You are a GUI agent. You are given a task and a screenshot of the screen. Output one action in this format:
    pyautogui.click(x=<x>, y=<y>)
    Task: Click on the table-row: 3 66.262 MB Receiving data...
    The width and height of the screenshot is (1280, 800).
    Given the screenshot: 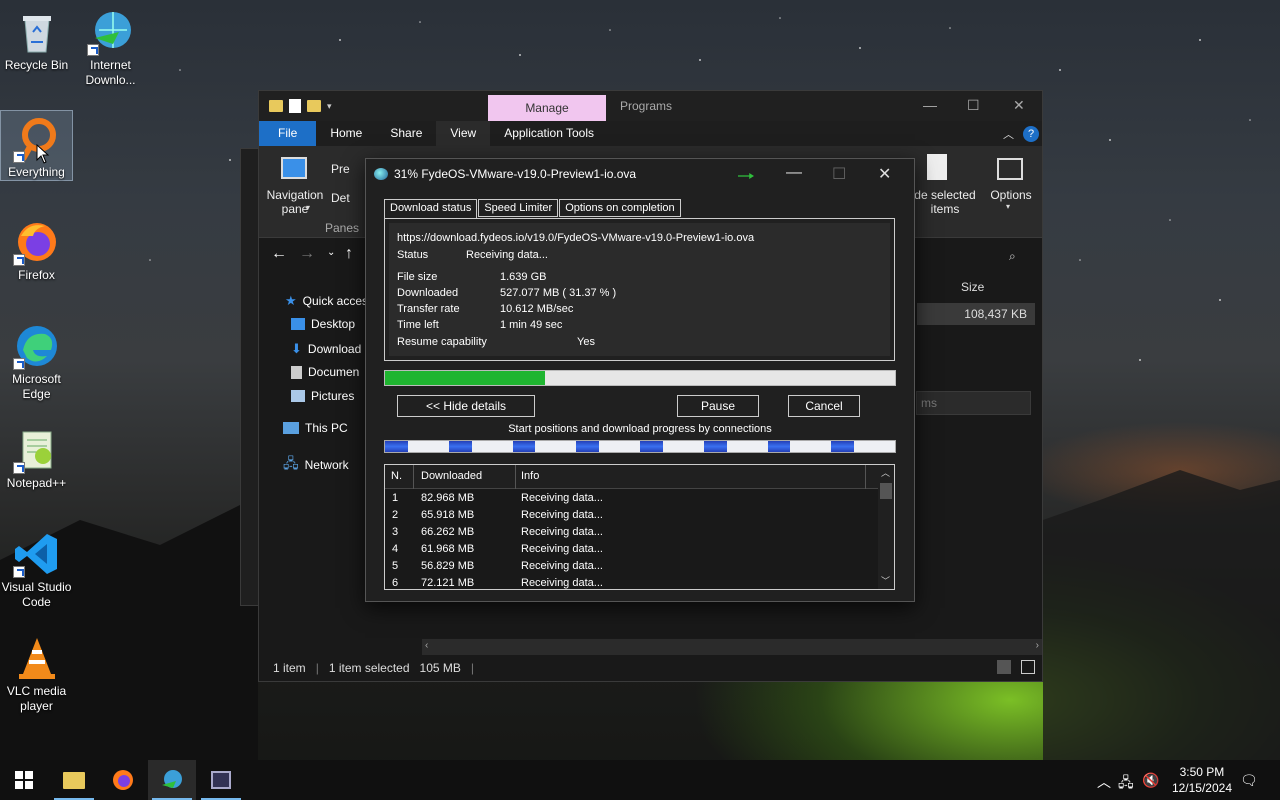 What is the action you would take?
    pyautogui.click(x=632, y=532)
    